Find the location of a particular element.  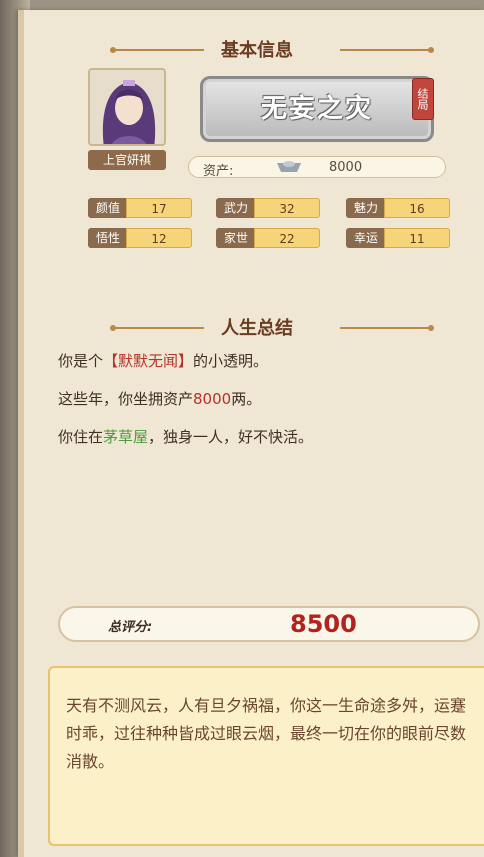

stat-label: 悟性 is located at coordinates (108, 238).